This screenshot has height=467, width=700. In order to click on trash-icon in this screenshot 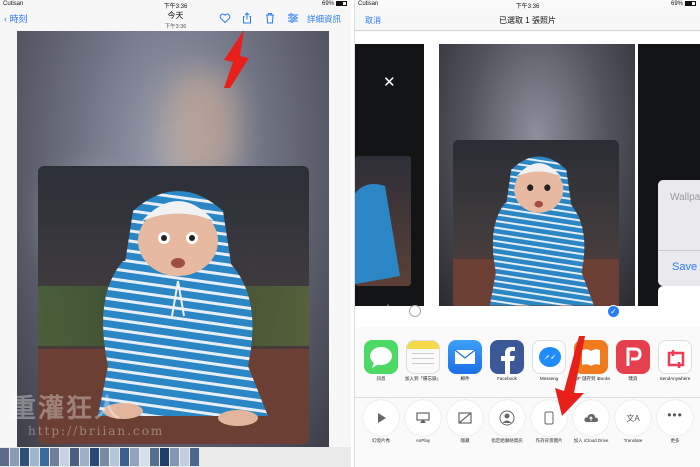, I will do `click(270, 18)`.